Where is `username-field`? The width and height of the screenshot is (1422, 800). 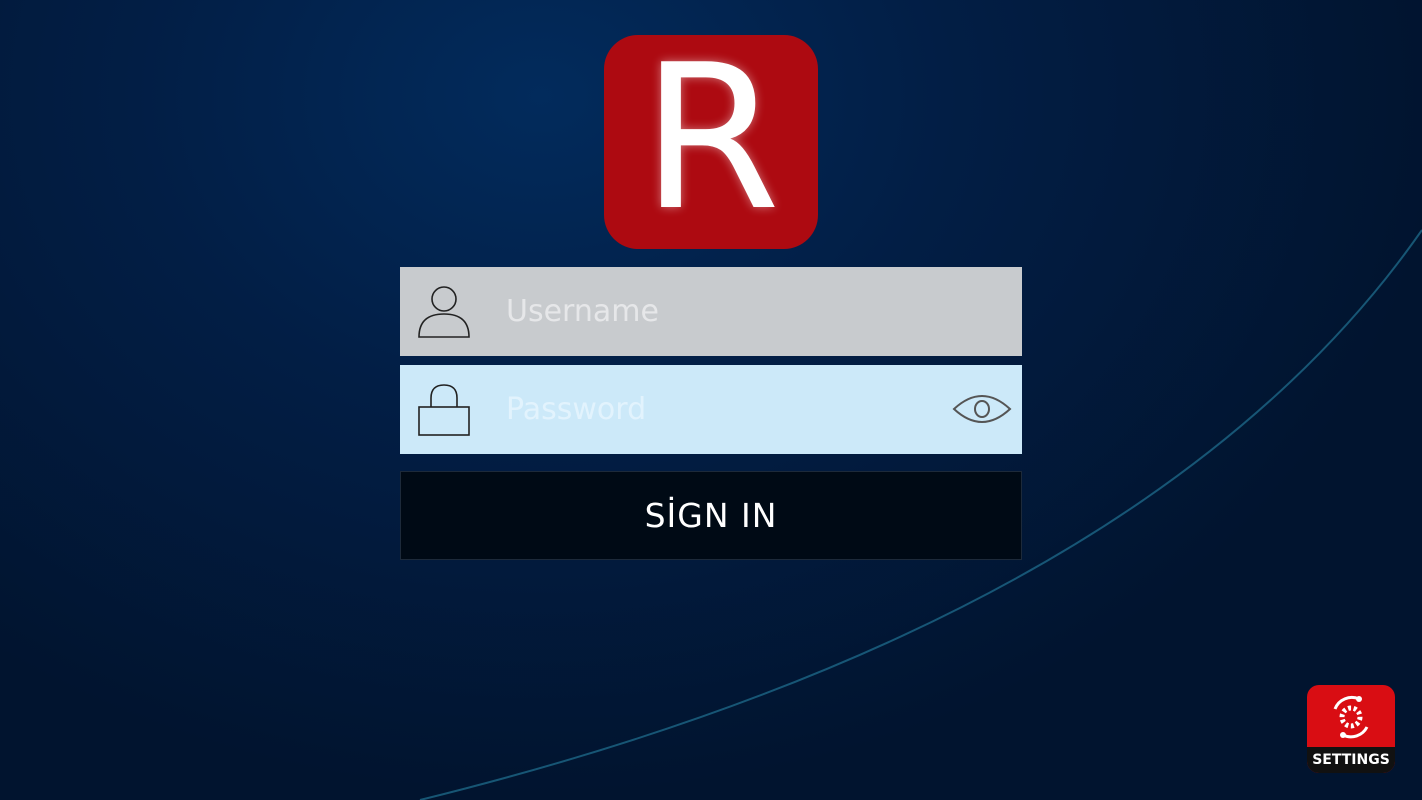
username-field is located at coordinates (711, 311).